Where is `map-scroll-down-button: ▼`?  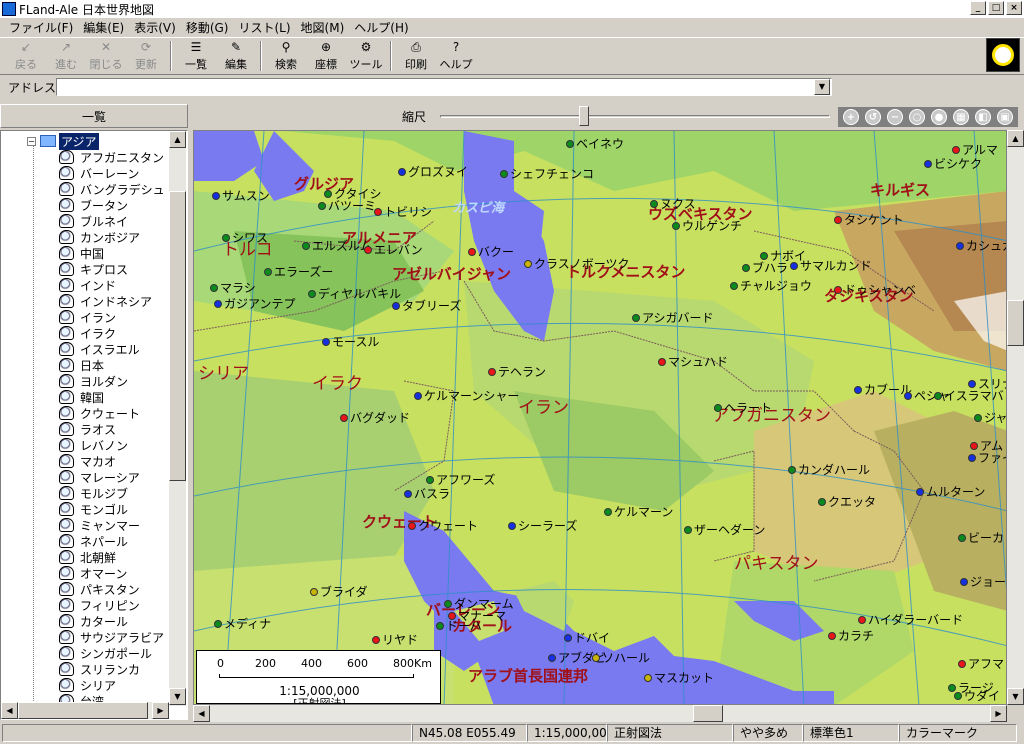
map-scroll-down-button: ▼ is located at coordinates (1015, 696).